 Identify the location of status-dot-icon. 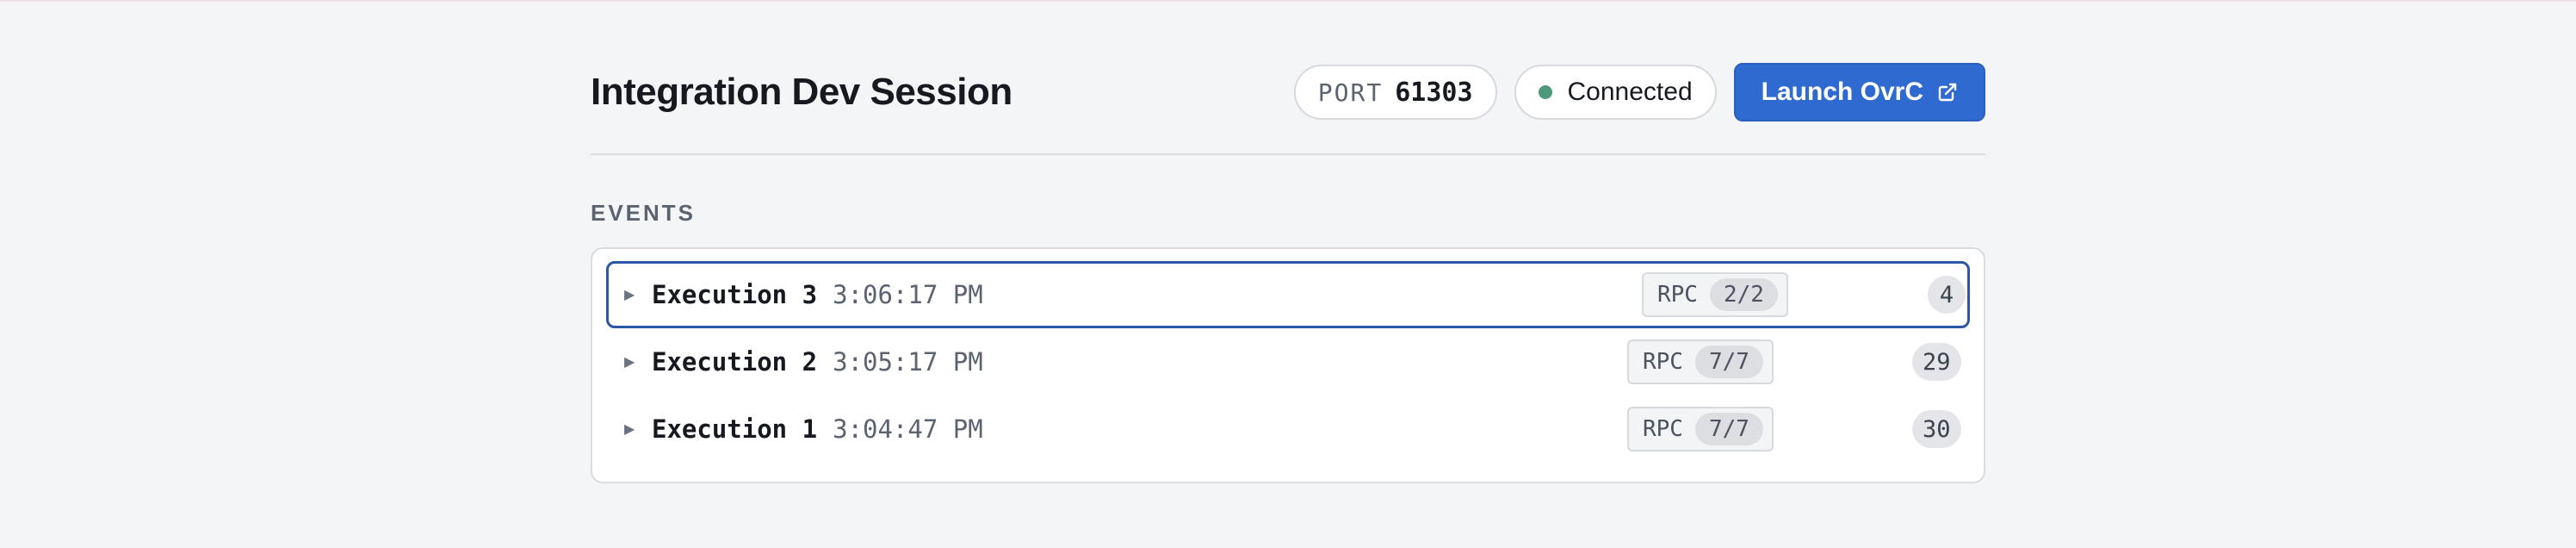
(1545, 92).